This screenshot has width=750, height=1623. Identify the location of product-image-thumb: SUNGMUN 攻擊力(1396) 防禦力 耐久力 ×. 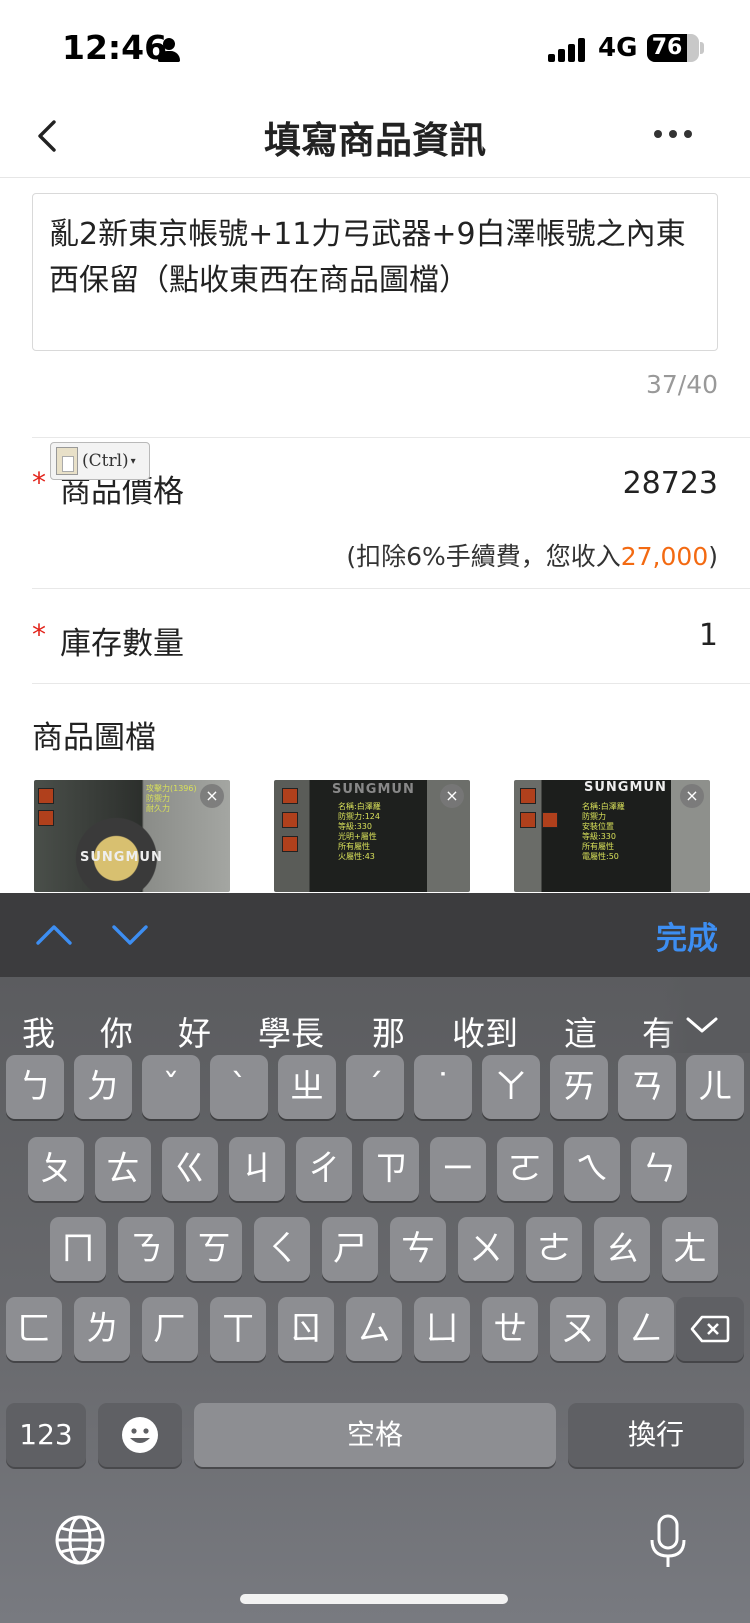
(132, 836).